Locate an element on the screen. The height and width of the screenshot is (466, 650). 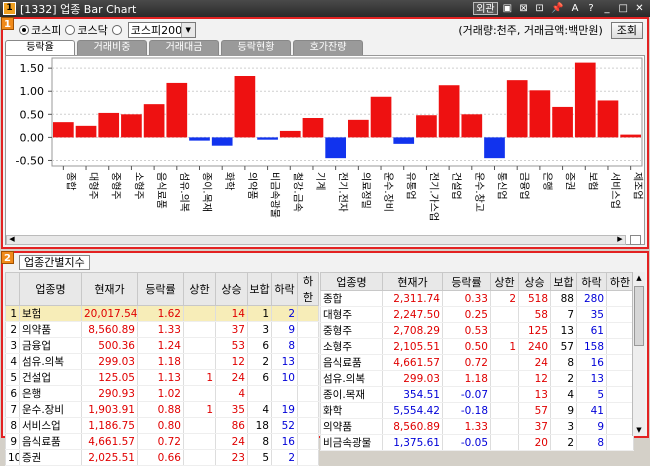
minimize-icon: _ is located at coordinates (607, 8).